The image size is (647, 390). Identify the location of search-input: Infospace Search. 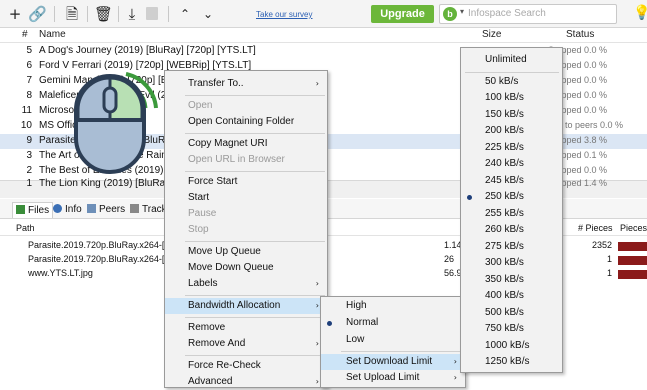
(507, 13).